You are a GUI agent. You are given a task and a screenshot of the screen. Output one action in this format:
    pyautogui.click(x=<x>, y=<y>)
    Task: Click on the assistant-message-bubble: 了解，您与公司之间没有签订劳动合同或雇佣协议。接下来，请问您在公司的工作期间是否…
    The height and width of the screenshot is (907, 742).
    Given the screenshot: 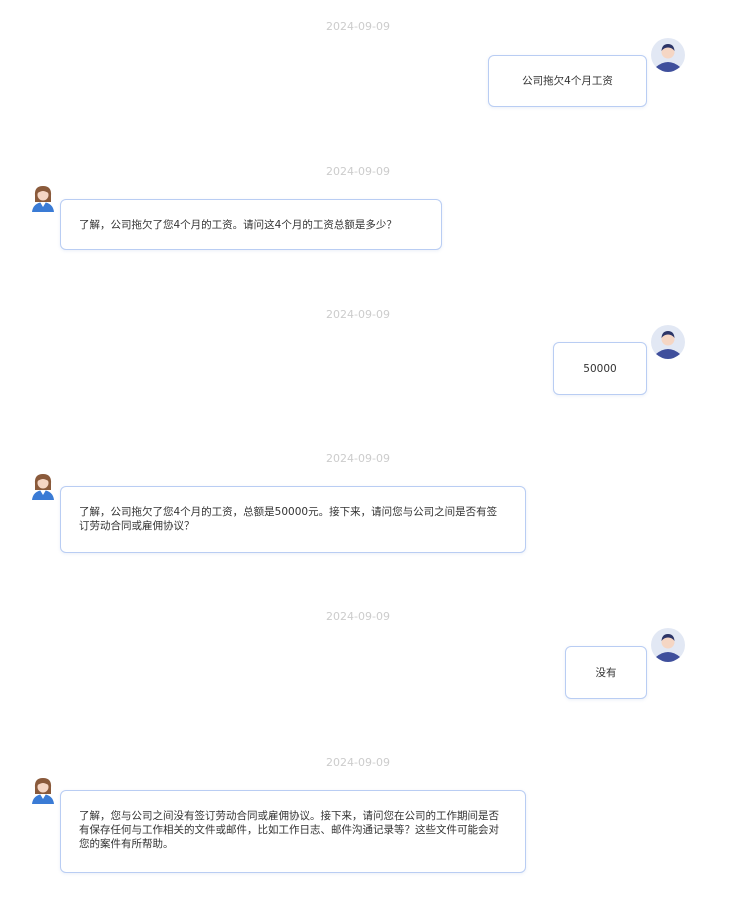 What is the action you would take?
    pyautogui.click(x=293, y=831)
    